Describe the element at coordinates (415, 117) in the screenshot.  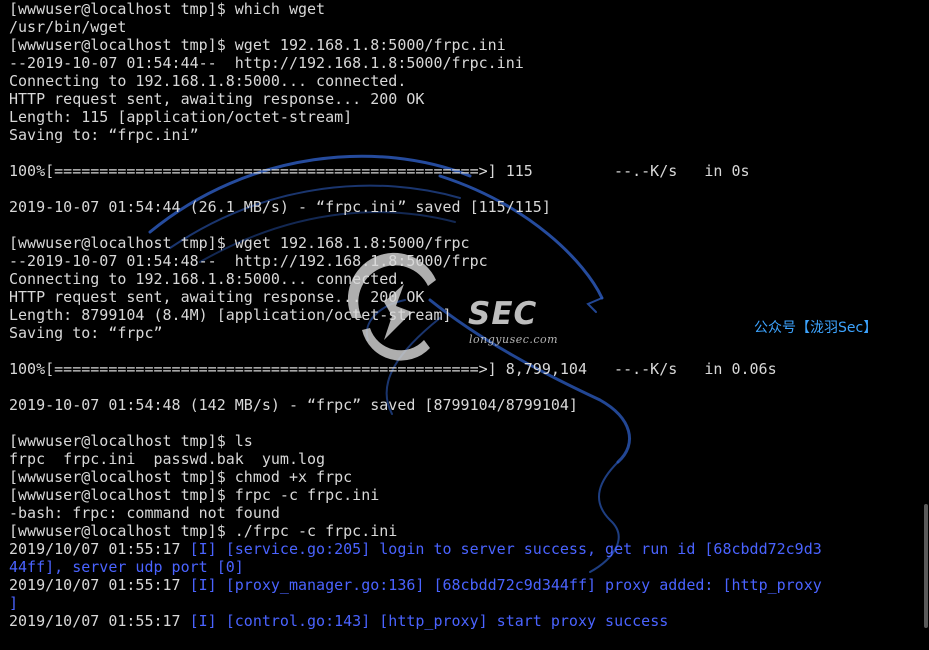
I see `terminal-line: Length: 115 [application/octet-stream]` at that location.